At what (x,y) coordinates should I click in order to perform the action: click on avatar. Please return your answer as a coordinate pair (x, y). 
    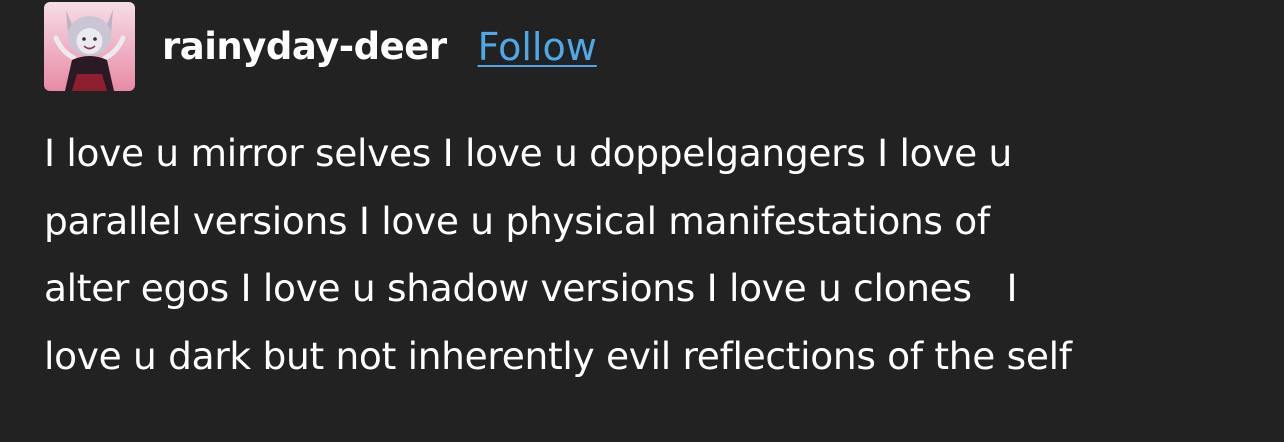
    Looking at the image, I should click on (89, 46).